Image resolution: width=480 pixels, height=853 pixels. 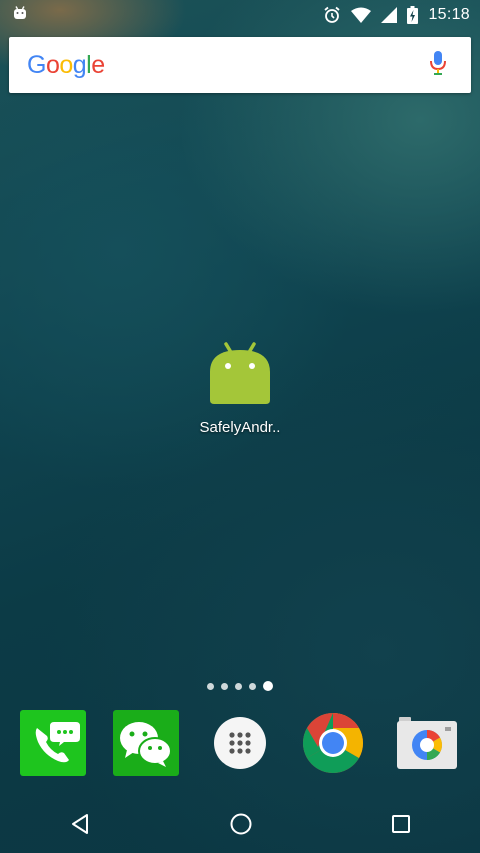 I want to click on phone-icon, so click(x=53, y=745).